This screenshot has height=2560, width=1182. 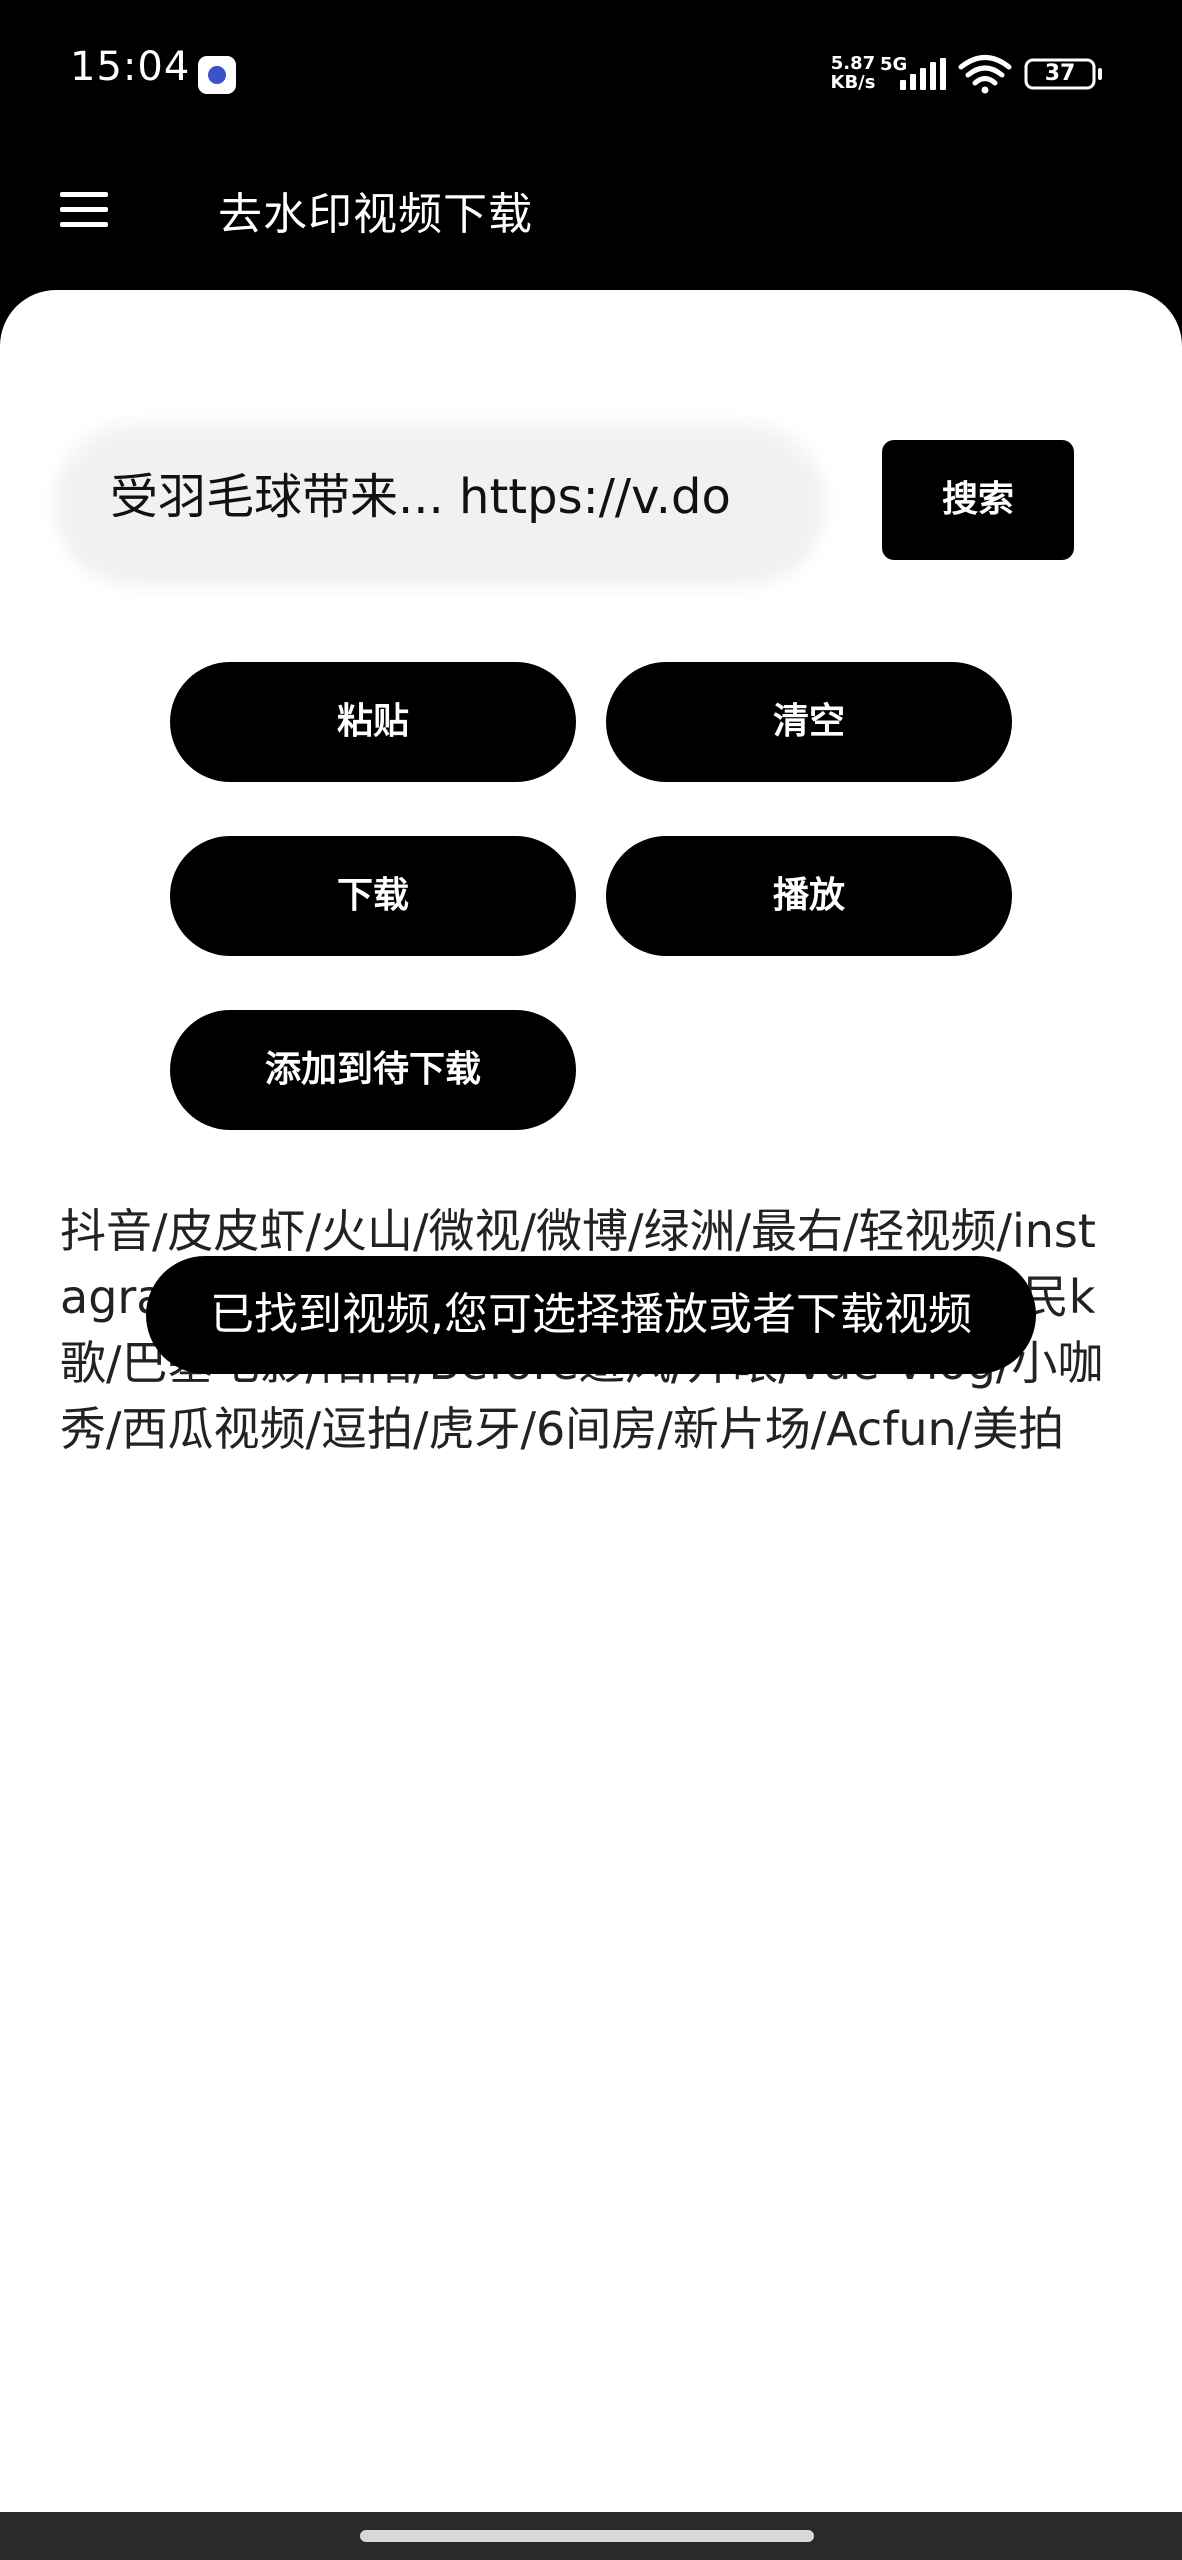 I want to click on battery-level: 37, so click(x=1060, y=73).